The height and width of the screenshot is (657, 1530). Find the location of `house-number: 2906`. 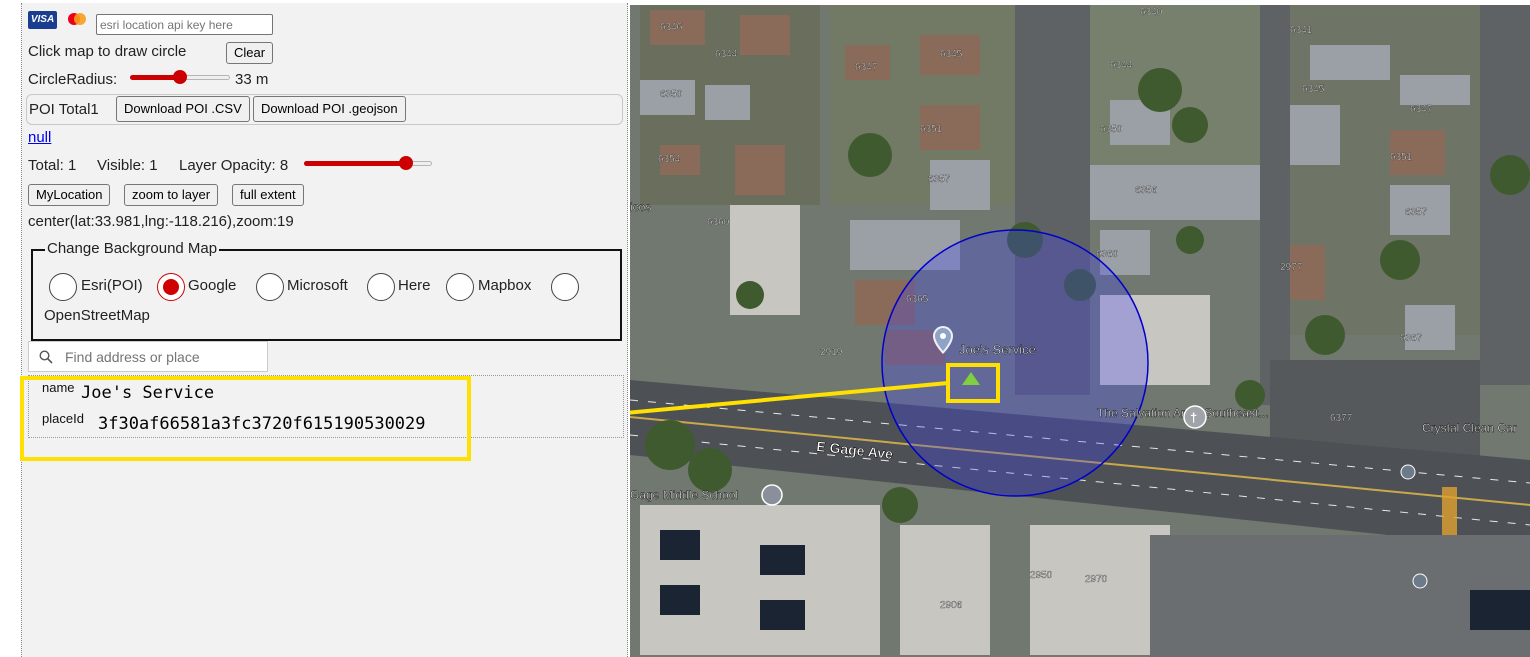

house-number: 2906 is located at coordinates (951, 605).